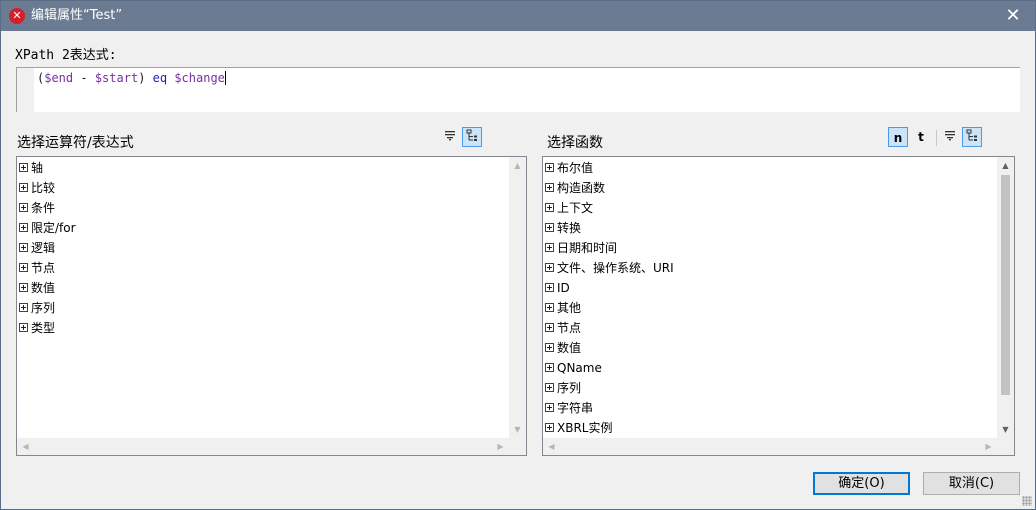 The image size is (1036, 510). Describe the element at coordinates (615, 268) in the screenshot. I see `tree-item-label: 文件、操作系统、URI` at that location.